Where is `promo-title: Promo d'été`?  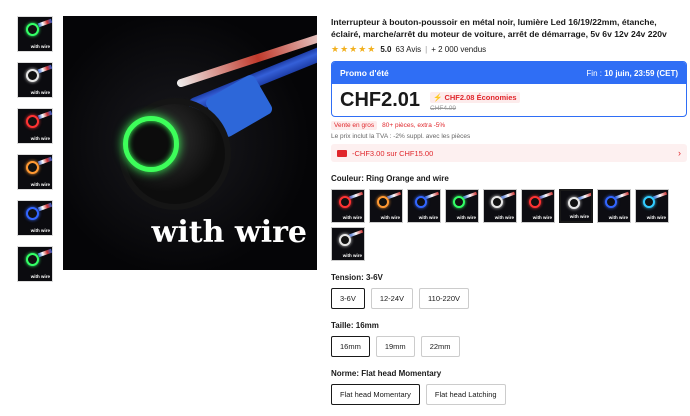 promo-title: Promo d'été is located at coordinates (364, 73).